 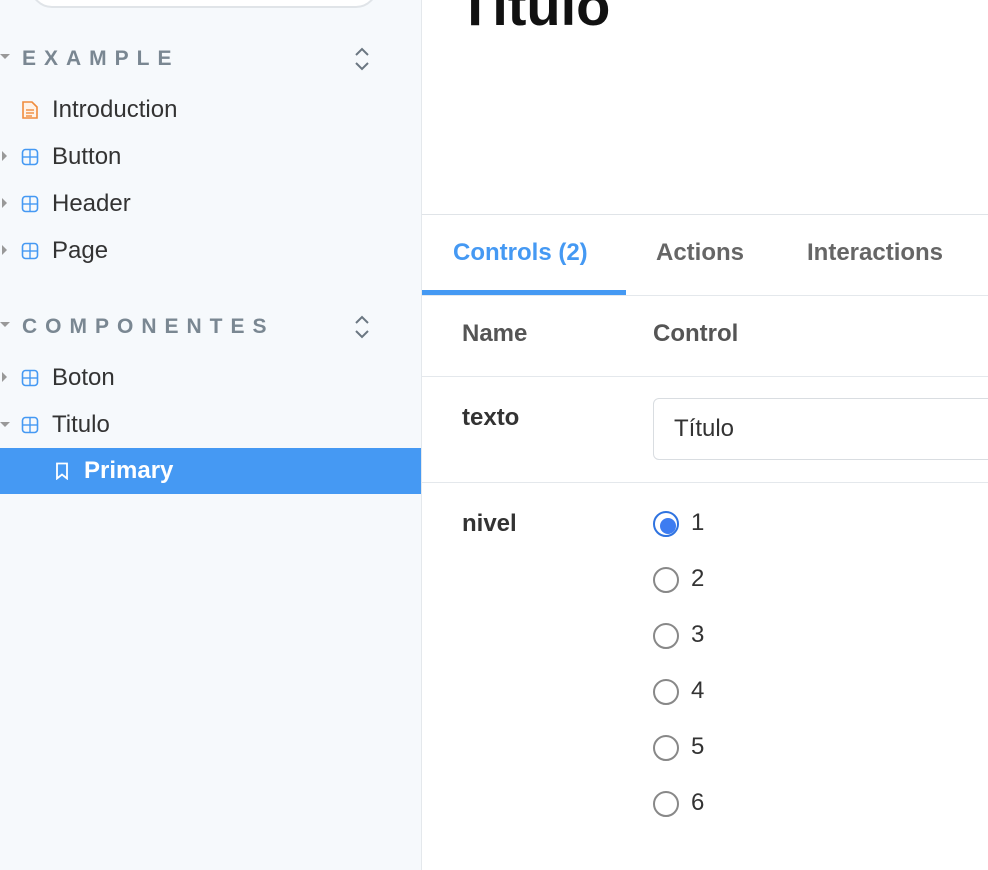 I want to click on sidebar-item-label: Header, so click(x=91, y=203).